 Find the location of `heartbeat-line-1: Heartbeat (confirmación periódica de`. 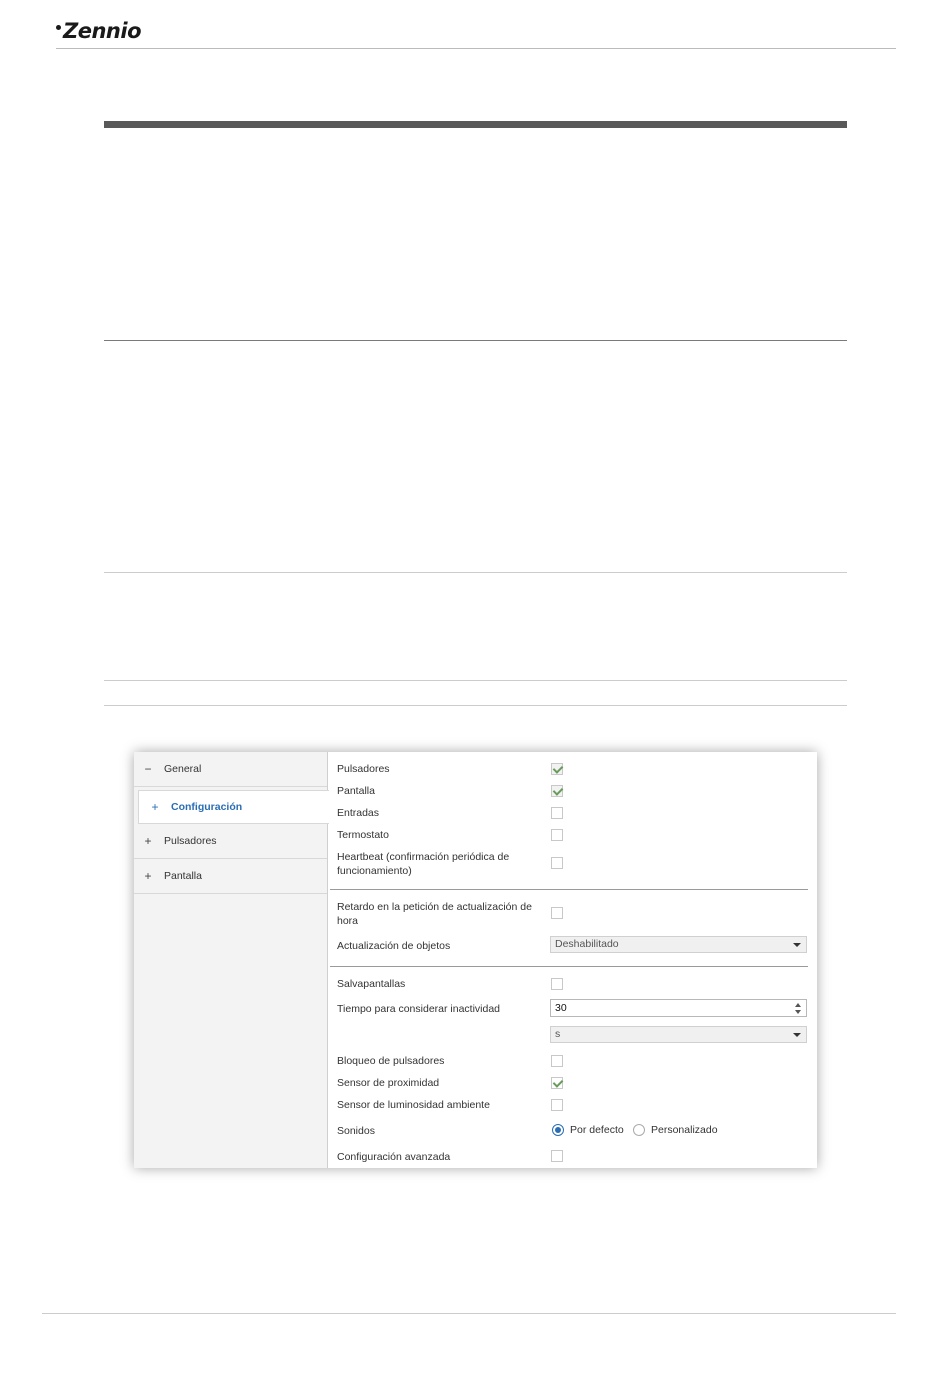

heartbeat-line-1: Heartbeat (confirmación periódica de is located at coordinates (423, 857).